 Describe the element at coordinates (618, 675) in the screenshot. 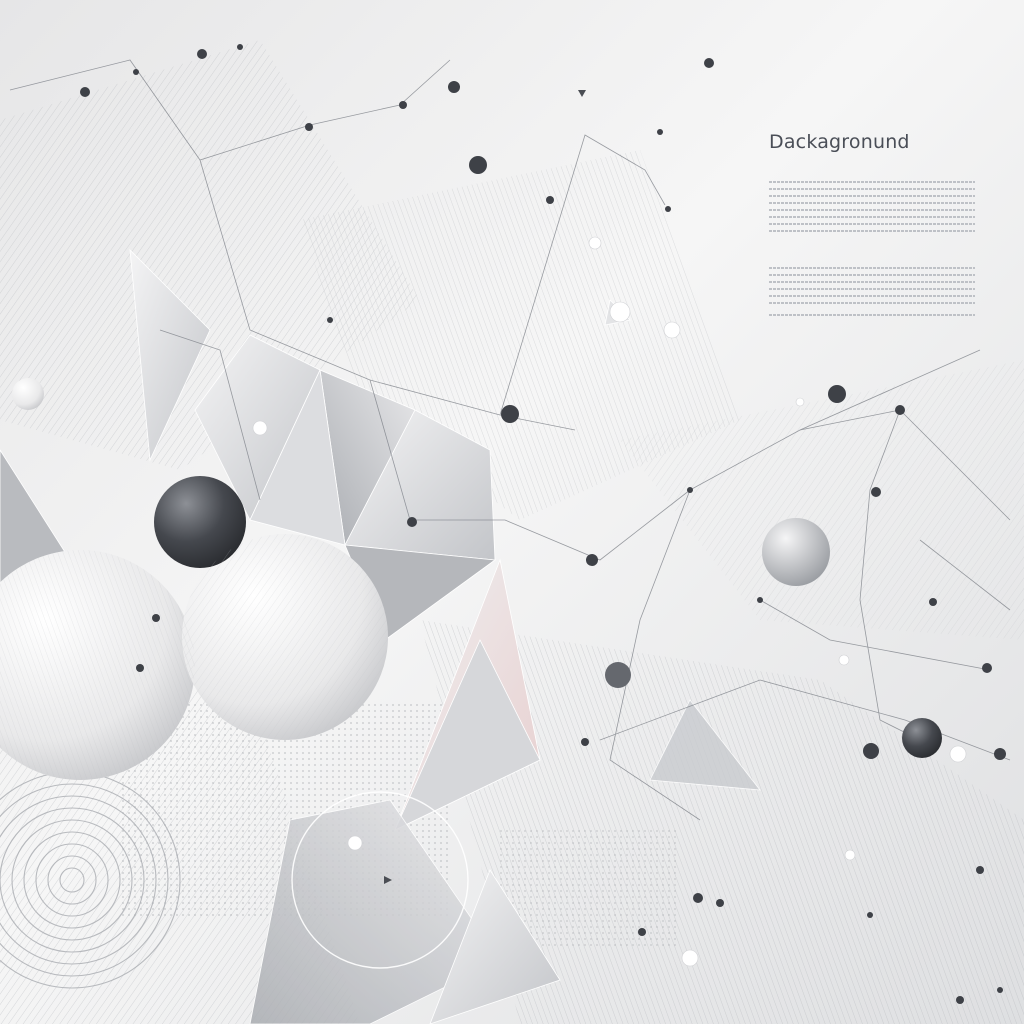

I see `small-sphere-grey` at that location.